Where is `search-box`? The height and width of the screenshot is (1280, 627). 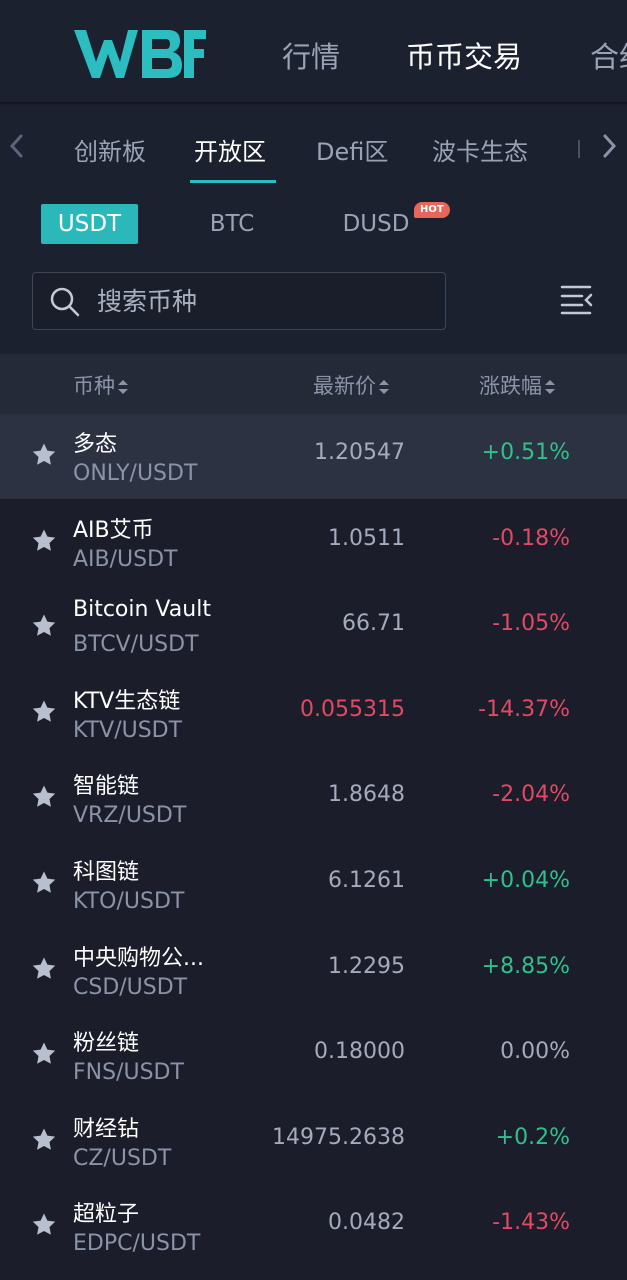
search-box is located at coordinates (239, 301).